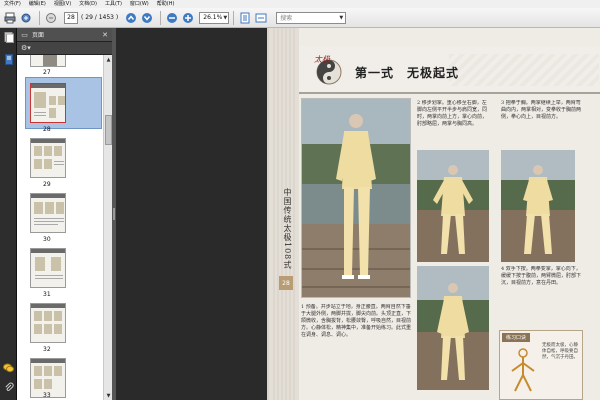 Image resolution: width=600 pixels, height=400 pixels. I want to click on page-number-badge: 28, so click(286, 283).